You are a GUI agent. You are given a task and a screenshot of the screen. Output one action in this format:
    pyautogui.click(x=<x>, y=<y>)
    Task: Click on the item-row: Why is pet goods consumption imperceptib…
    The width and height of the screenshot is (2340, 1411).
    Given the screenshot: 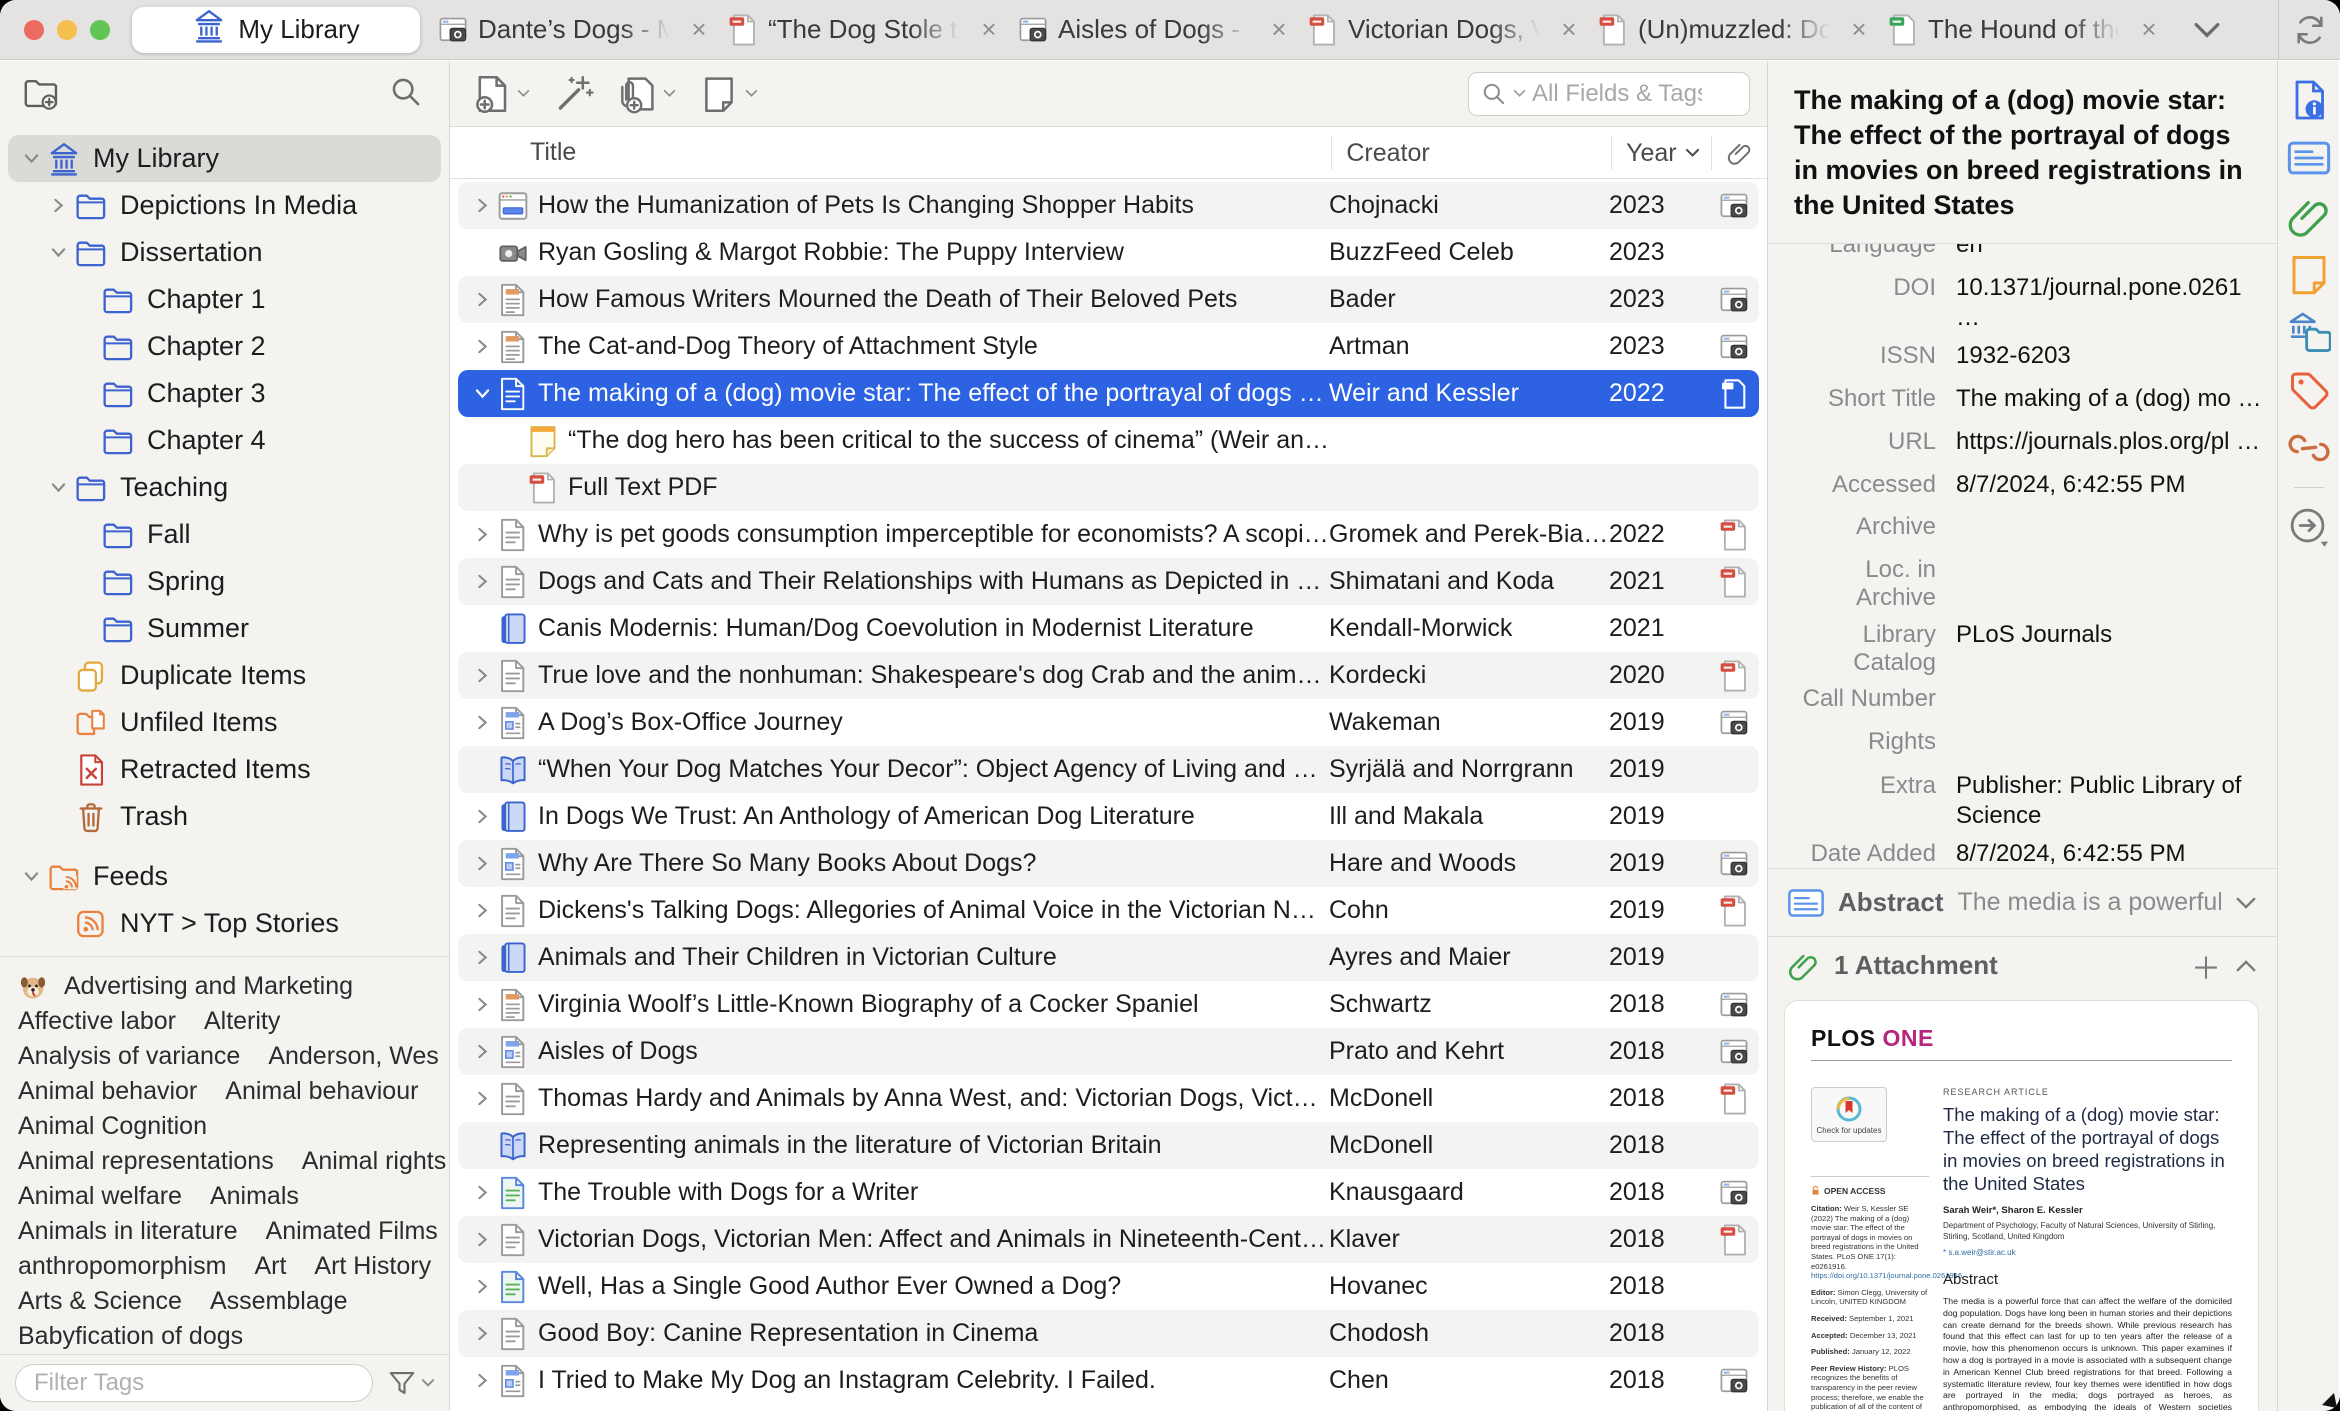 What is the action you would take?
    pyautogui.click(x=1108, y=534)
    